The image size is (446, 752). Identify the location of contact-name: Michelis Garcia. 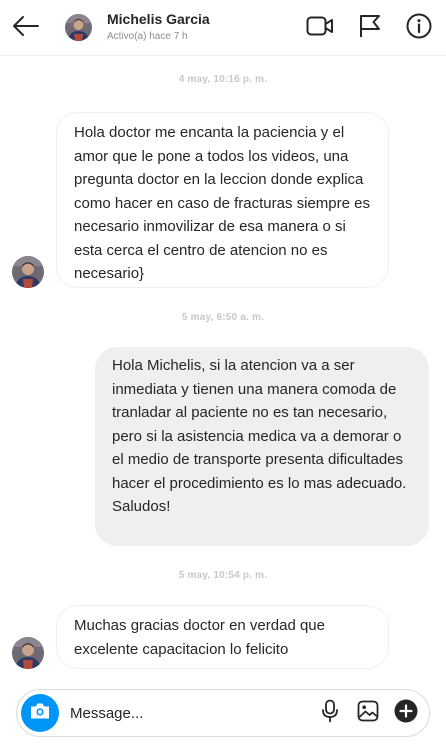
(158, 19).